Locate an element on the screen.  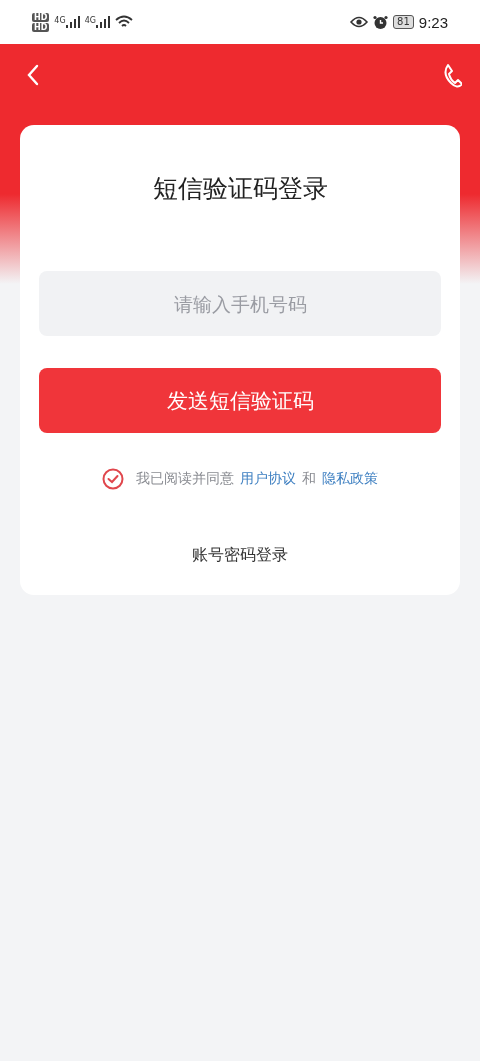
wifi-icon is located at coordinates (123, 22).